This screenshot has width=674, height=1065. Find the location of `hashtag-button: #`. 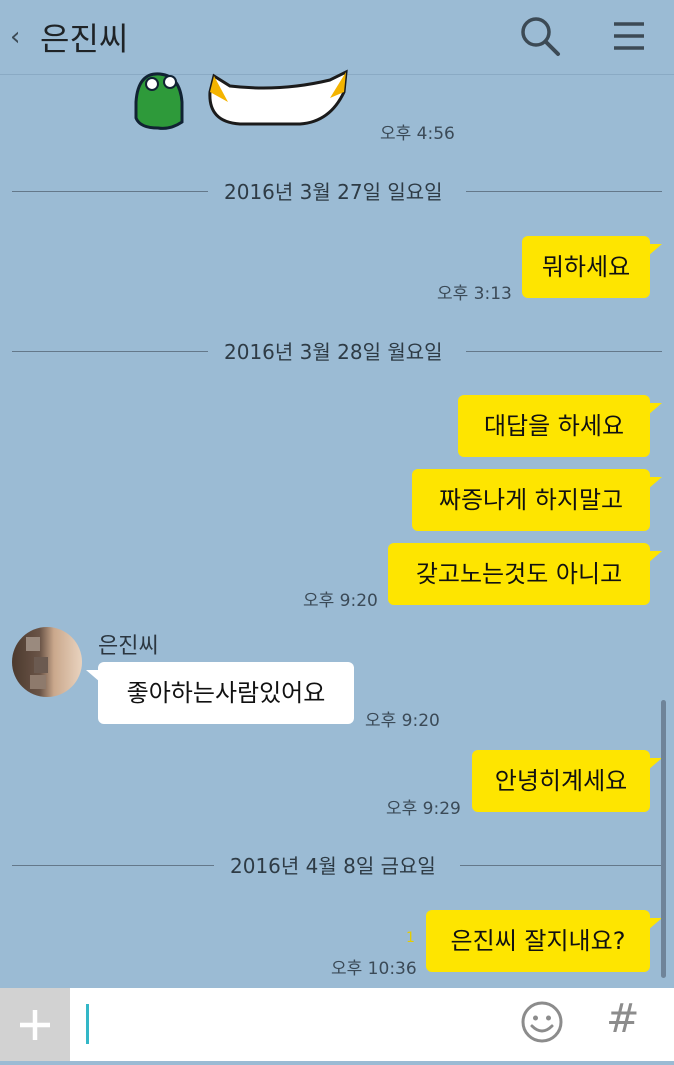

hashtag-button: # is located at coordinates (623, 1019).